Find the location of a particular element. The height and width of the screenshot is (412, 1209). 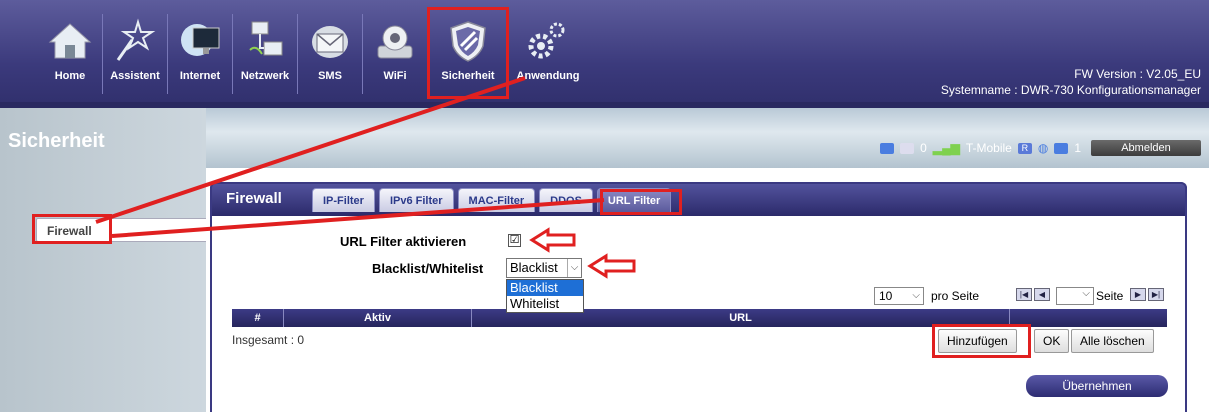

gears-icon is located at coordinates (546, 40).